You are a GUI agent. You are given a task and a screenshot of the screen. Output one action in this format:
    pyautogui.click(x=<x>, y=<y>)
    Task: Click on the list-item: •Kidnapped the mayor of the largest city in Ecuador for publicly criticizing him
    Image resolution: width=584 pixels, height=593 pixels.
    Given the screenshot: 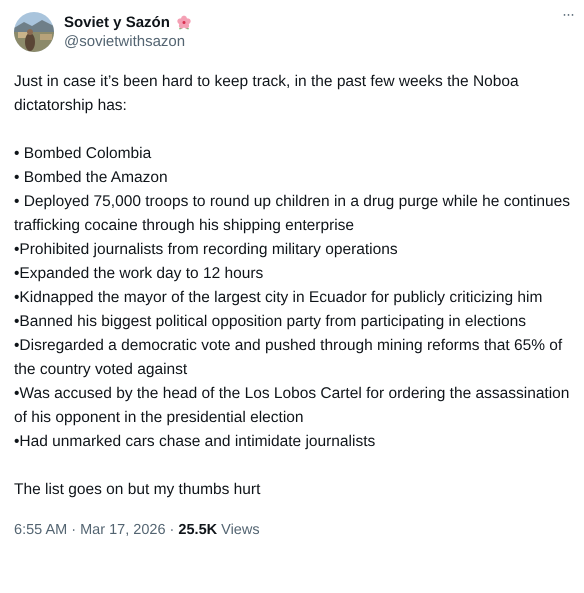 What is the action you would take?
    pyautogui.click(x=279, y=298)
    